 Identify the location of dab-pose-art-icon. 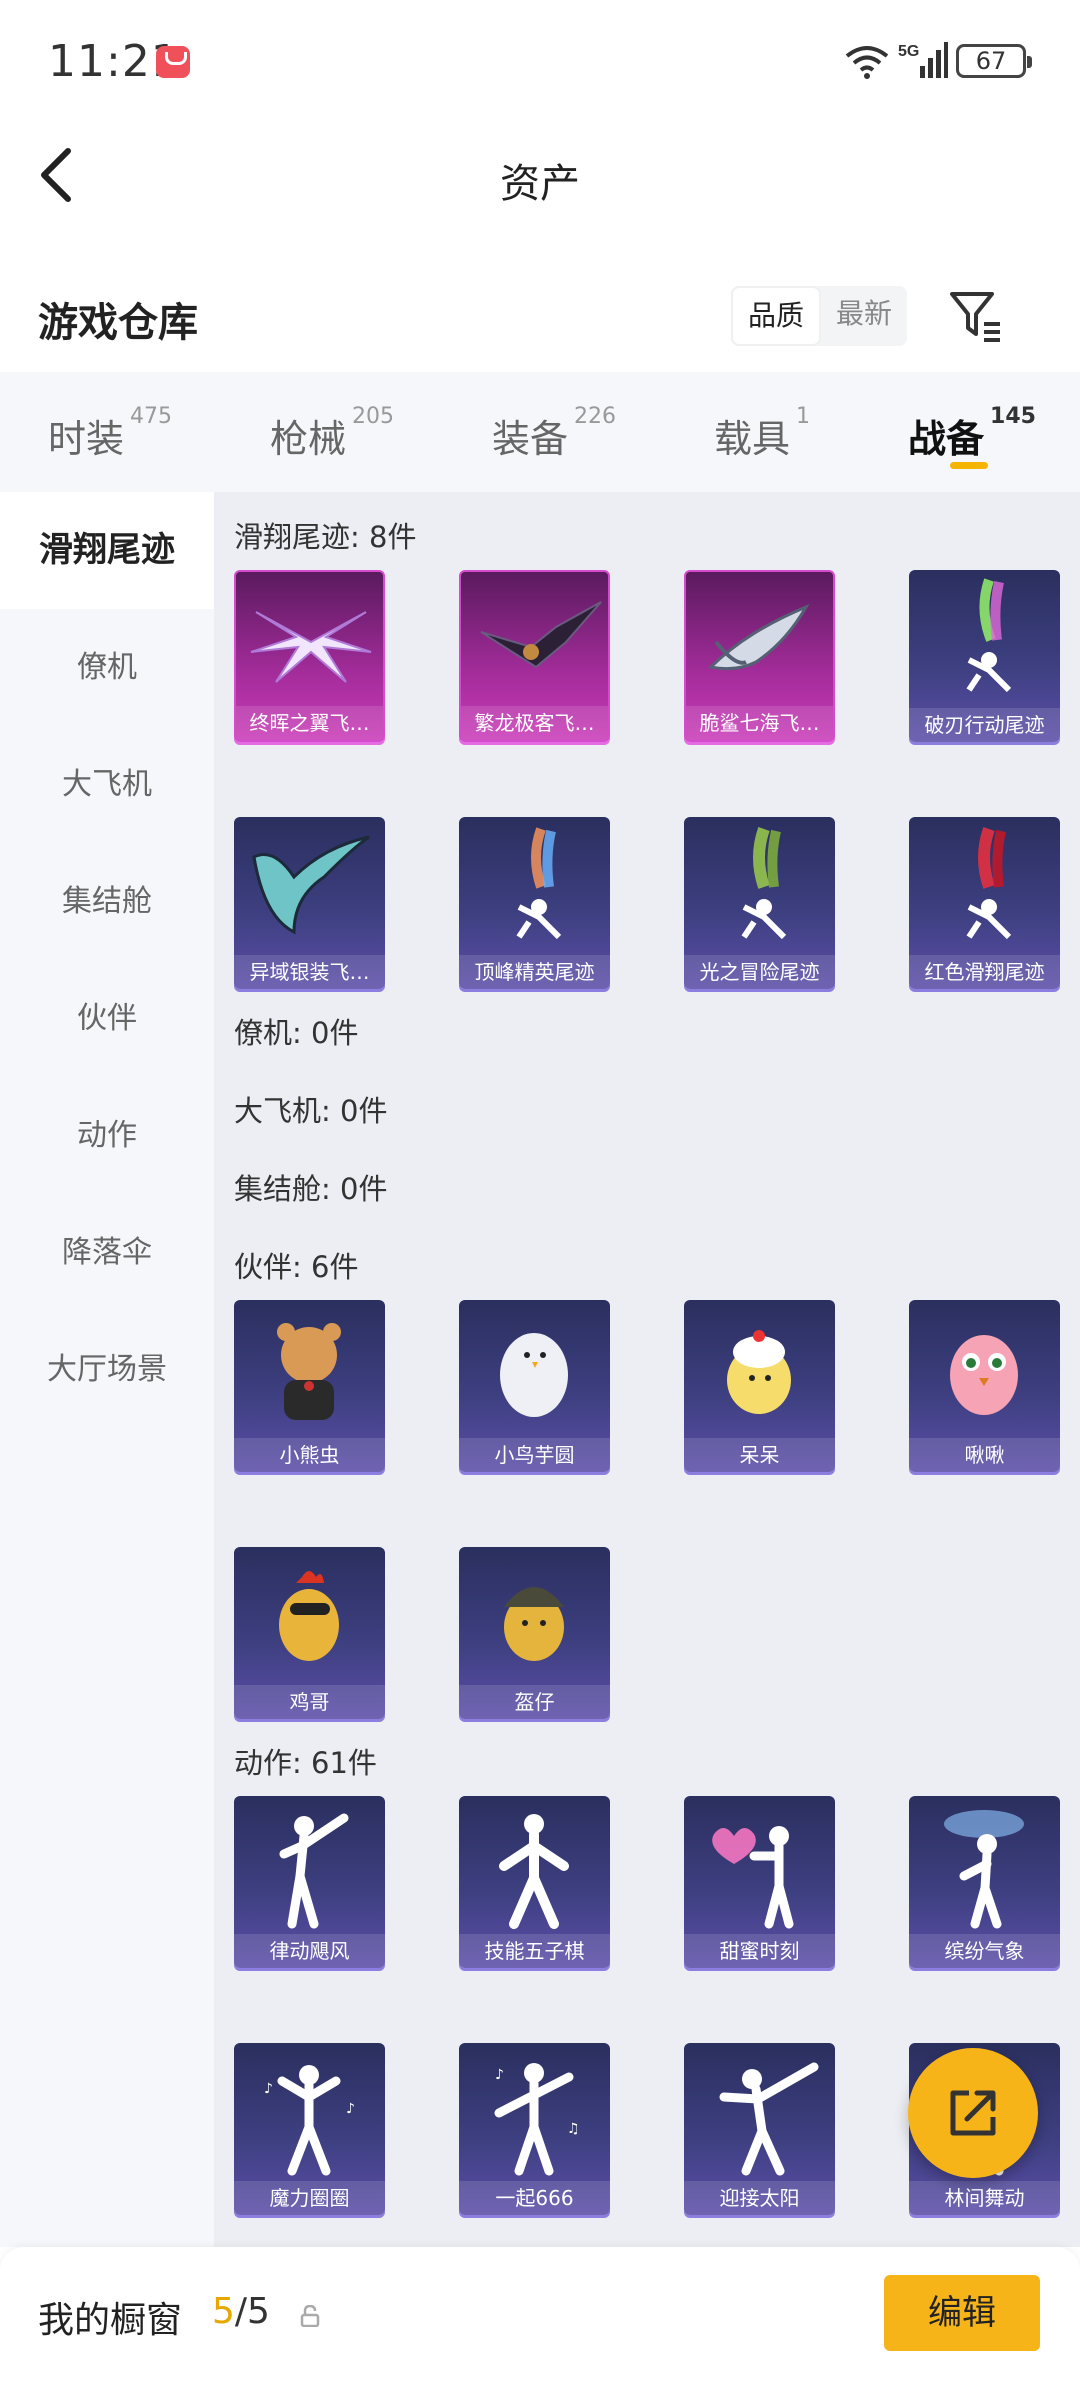
(769, 2119).